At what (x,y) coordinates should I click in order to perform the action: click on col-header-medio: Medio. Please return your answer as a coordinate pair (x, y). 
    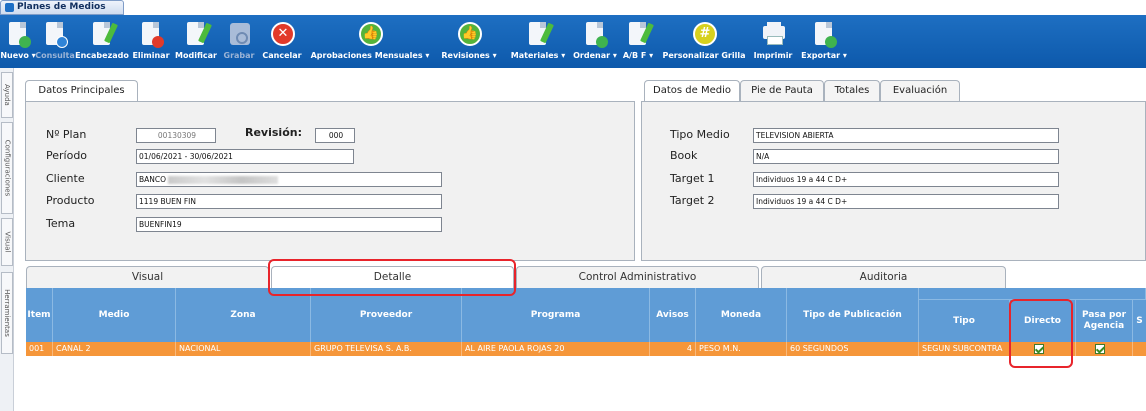
    Looking at the image, I should click on (114, 315).